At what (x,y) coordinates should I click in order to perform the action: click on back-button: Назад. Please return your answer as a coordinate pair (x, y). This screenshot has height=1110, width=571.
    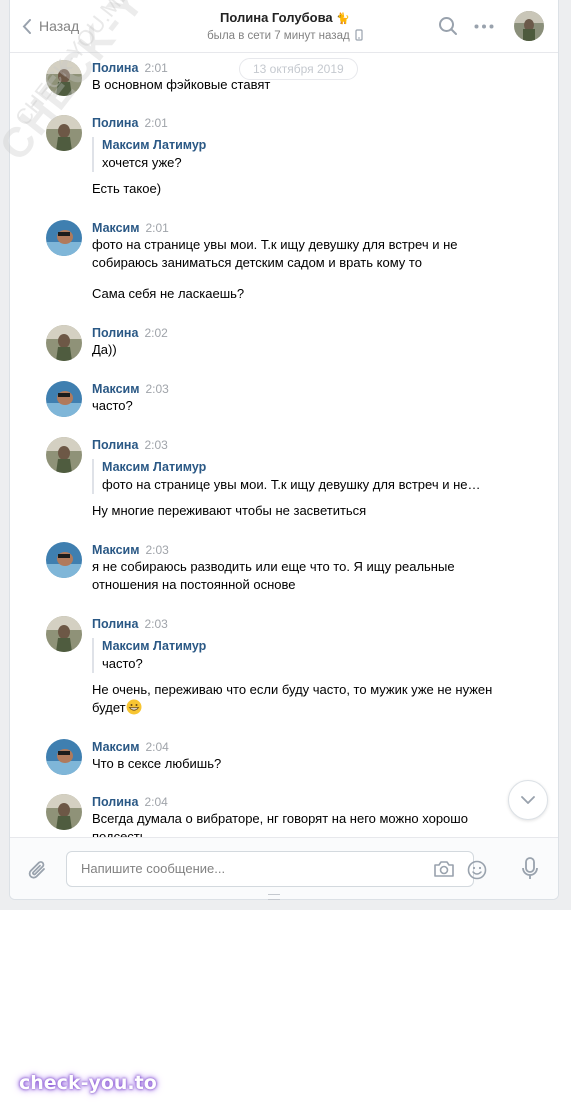
    Looking at the image, I should click on (50, 26).